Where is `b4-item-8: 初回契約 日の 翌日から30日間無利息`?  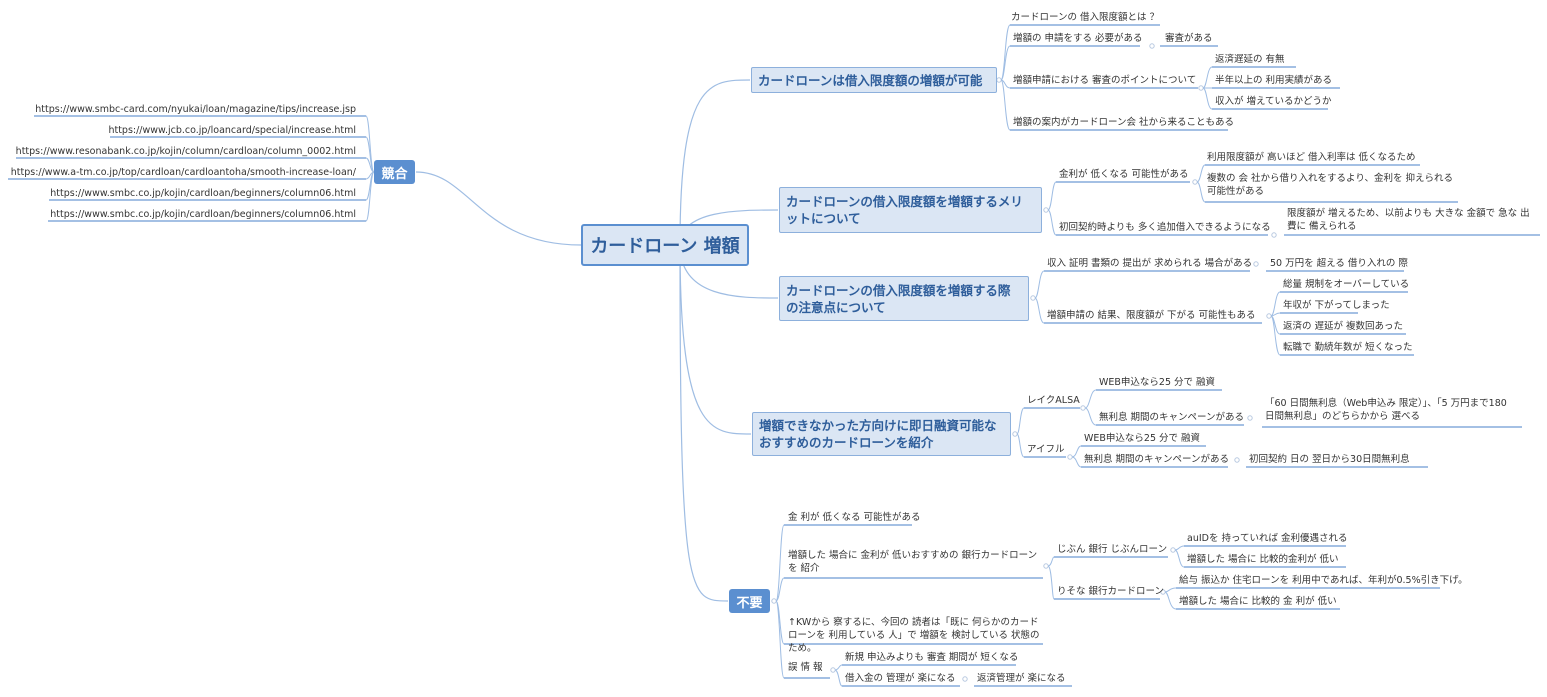
b4-item-8: 初回契約 日の 翌日から30日間無利息 is located at coordinates (1329, 459).